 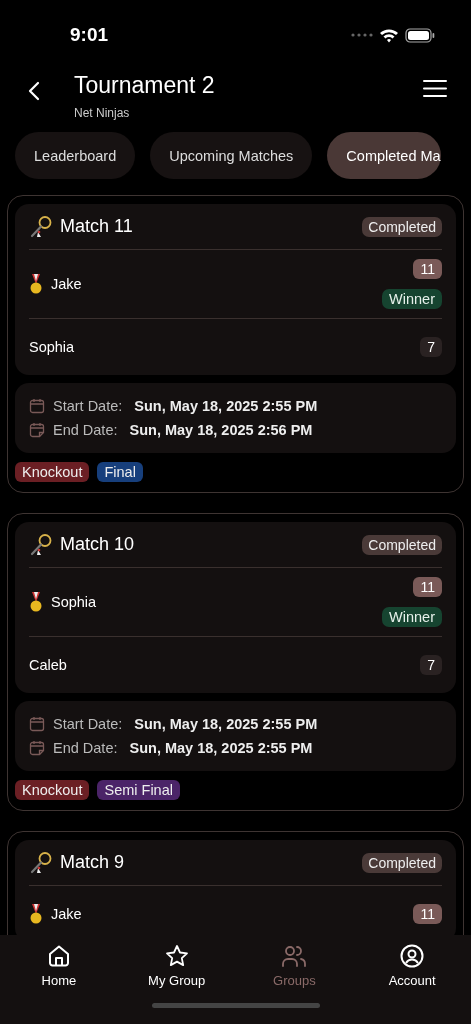 What do you see at coordinates (294, 956) in the screenshot?
I see `people-icon` at bounding box center [294, 956].